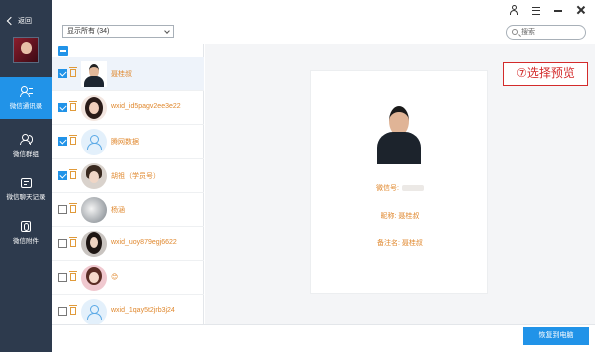  I want to click on contact-name: wxid_1qay5t2jrb3j24, so click(143, 310).